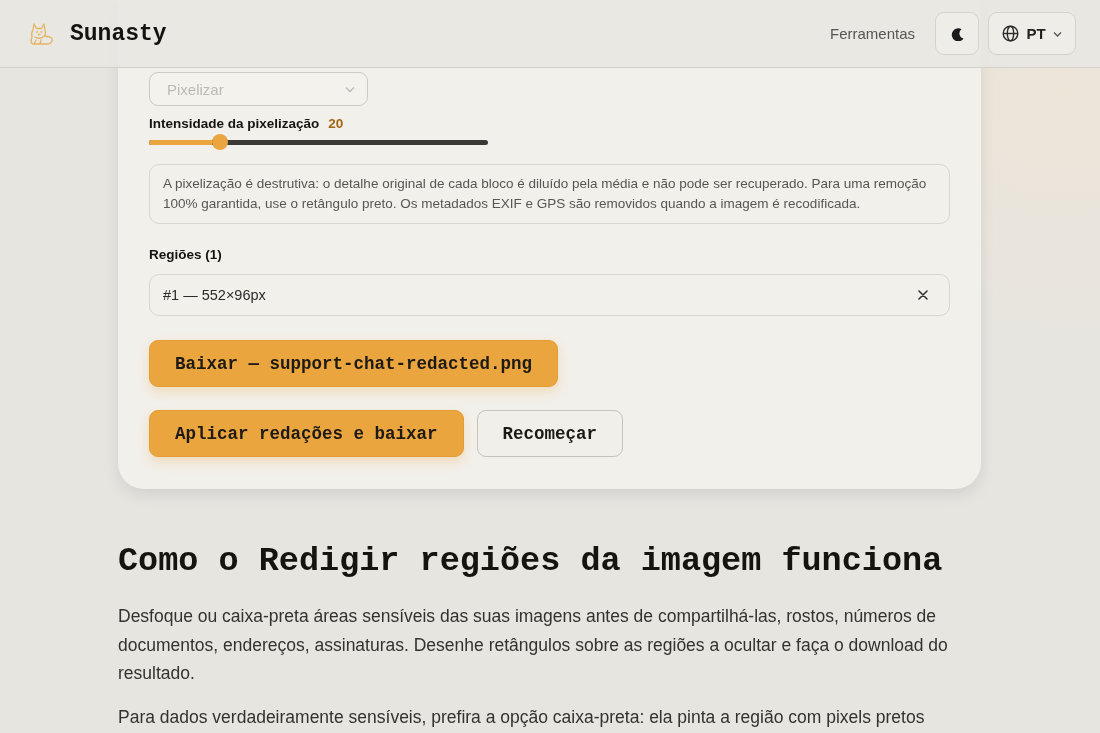 This screenshot has width=1100, height=733. What do you see at coordinates (234, 123) in the screenshot?
I see `slider-label: Intensidade da pixelização` at bounding box center [234, 123].